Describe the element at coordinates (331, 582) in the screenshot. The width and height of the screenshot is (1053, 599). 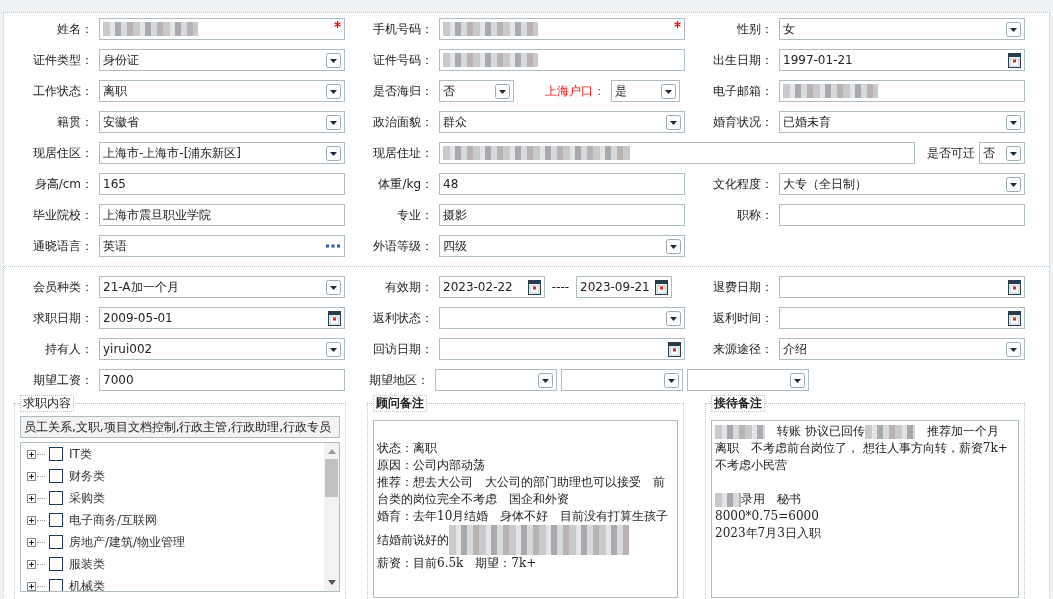
I see `scroll-down-icon` at that location.